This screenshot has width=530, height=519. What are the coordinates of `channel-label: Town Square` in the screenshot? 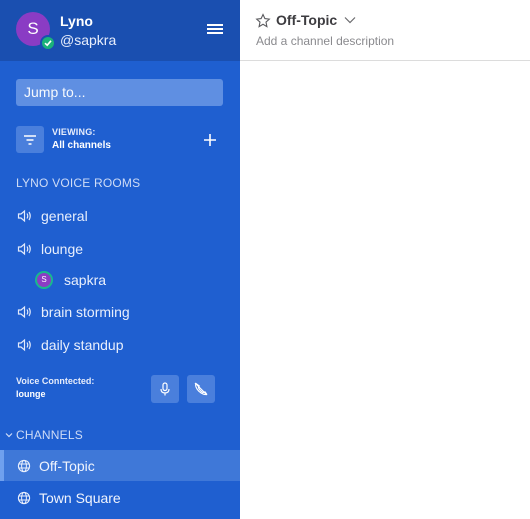 It's located at (80, 498).